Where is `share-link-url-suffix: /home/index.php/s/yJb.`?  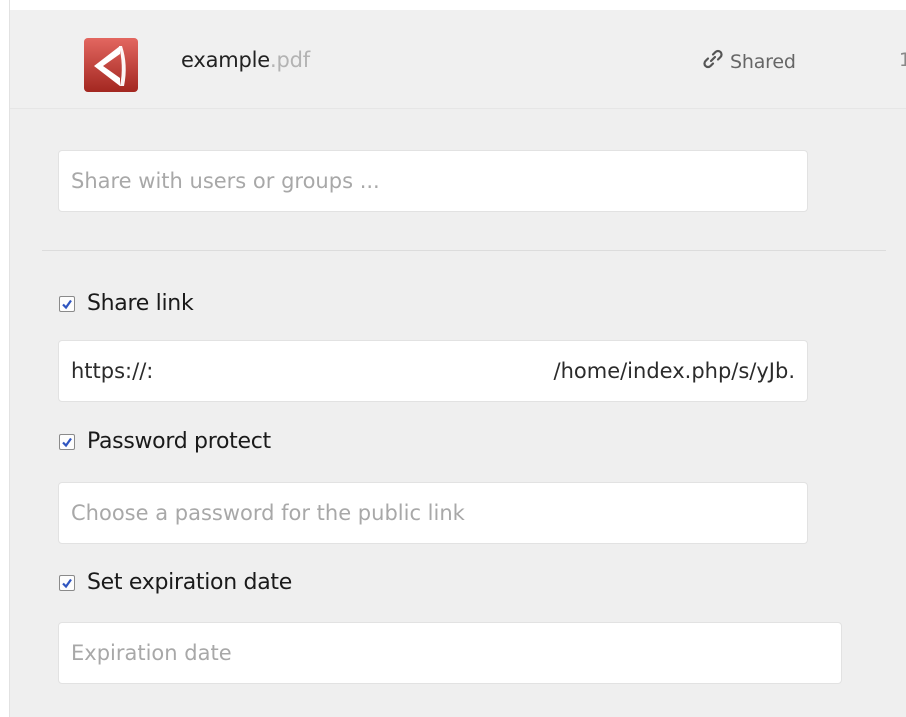
share-link-url-suffix: /home/index.php/s/yJb. is located at coordinates (674, 371).